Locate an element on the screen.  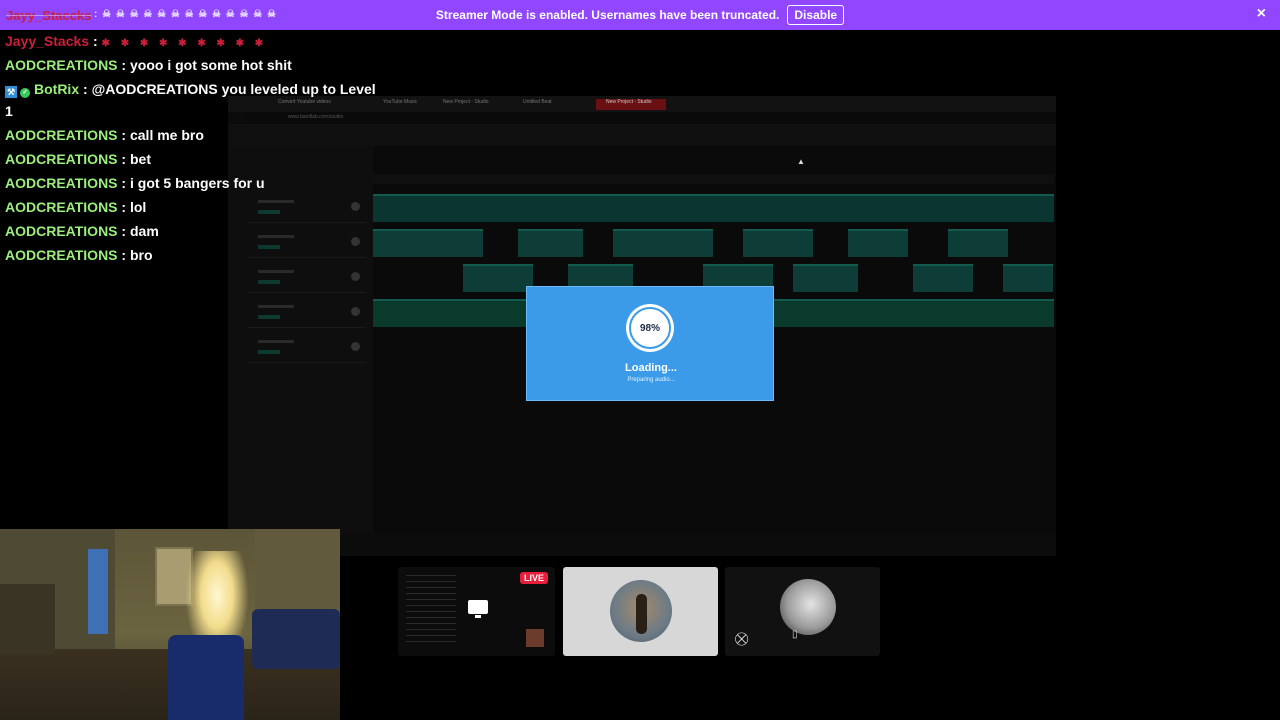
chat-text: 1 is located at coordinates (9, 111).